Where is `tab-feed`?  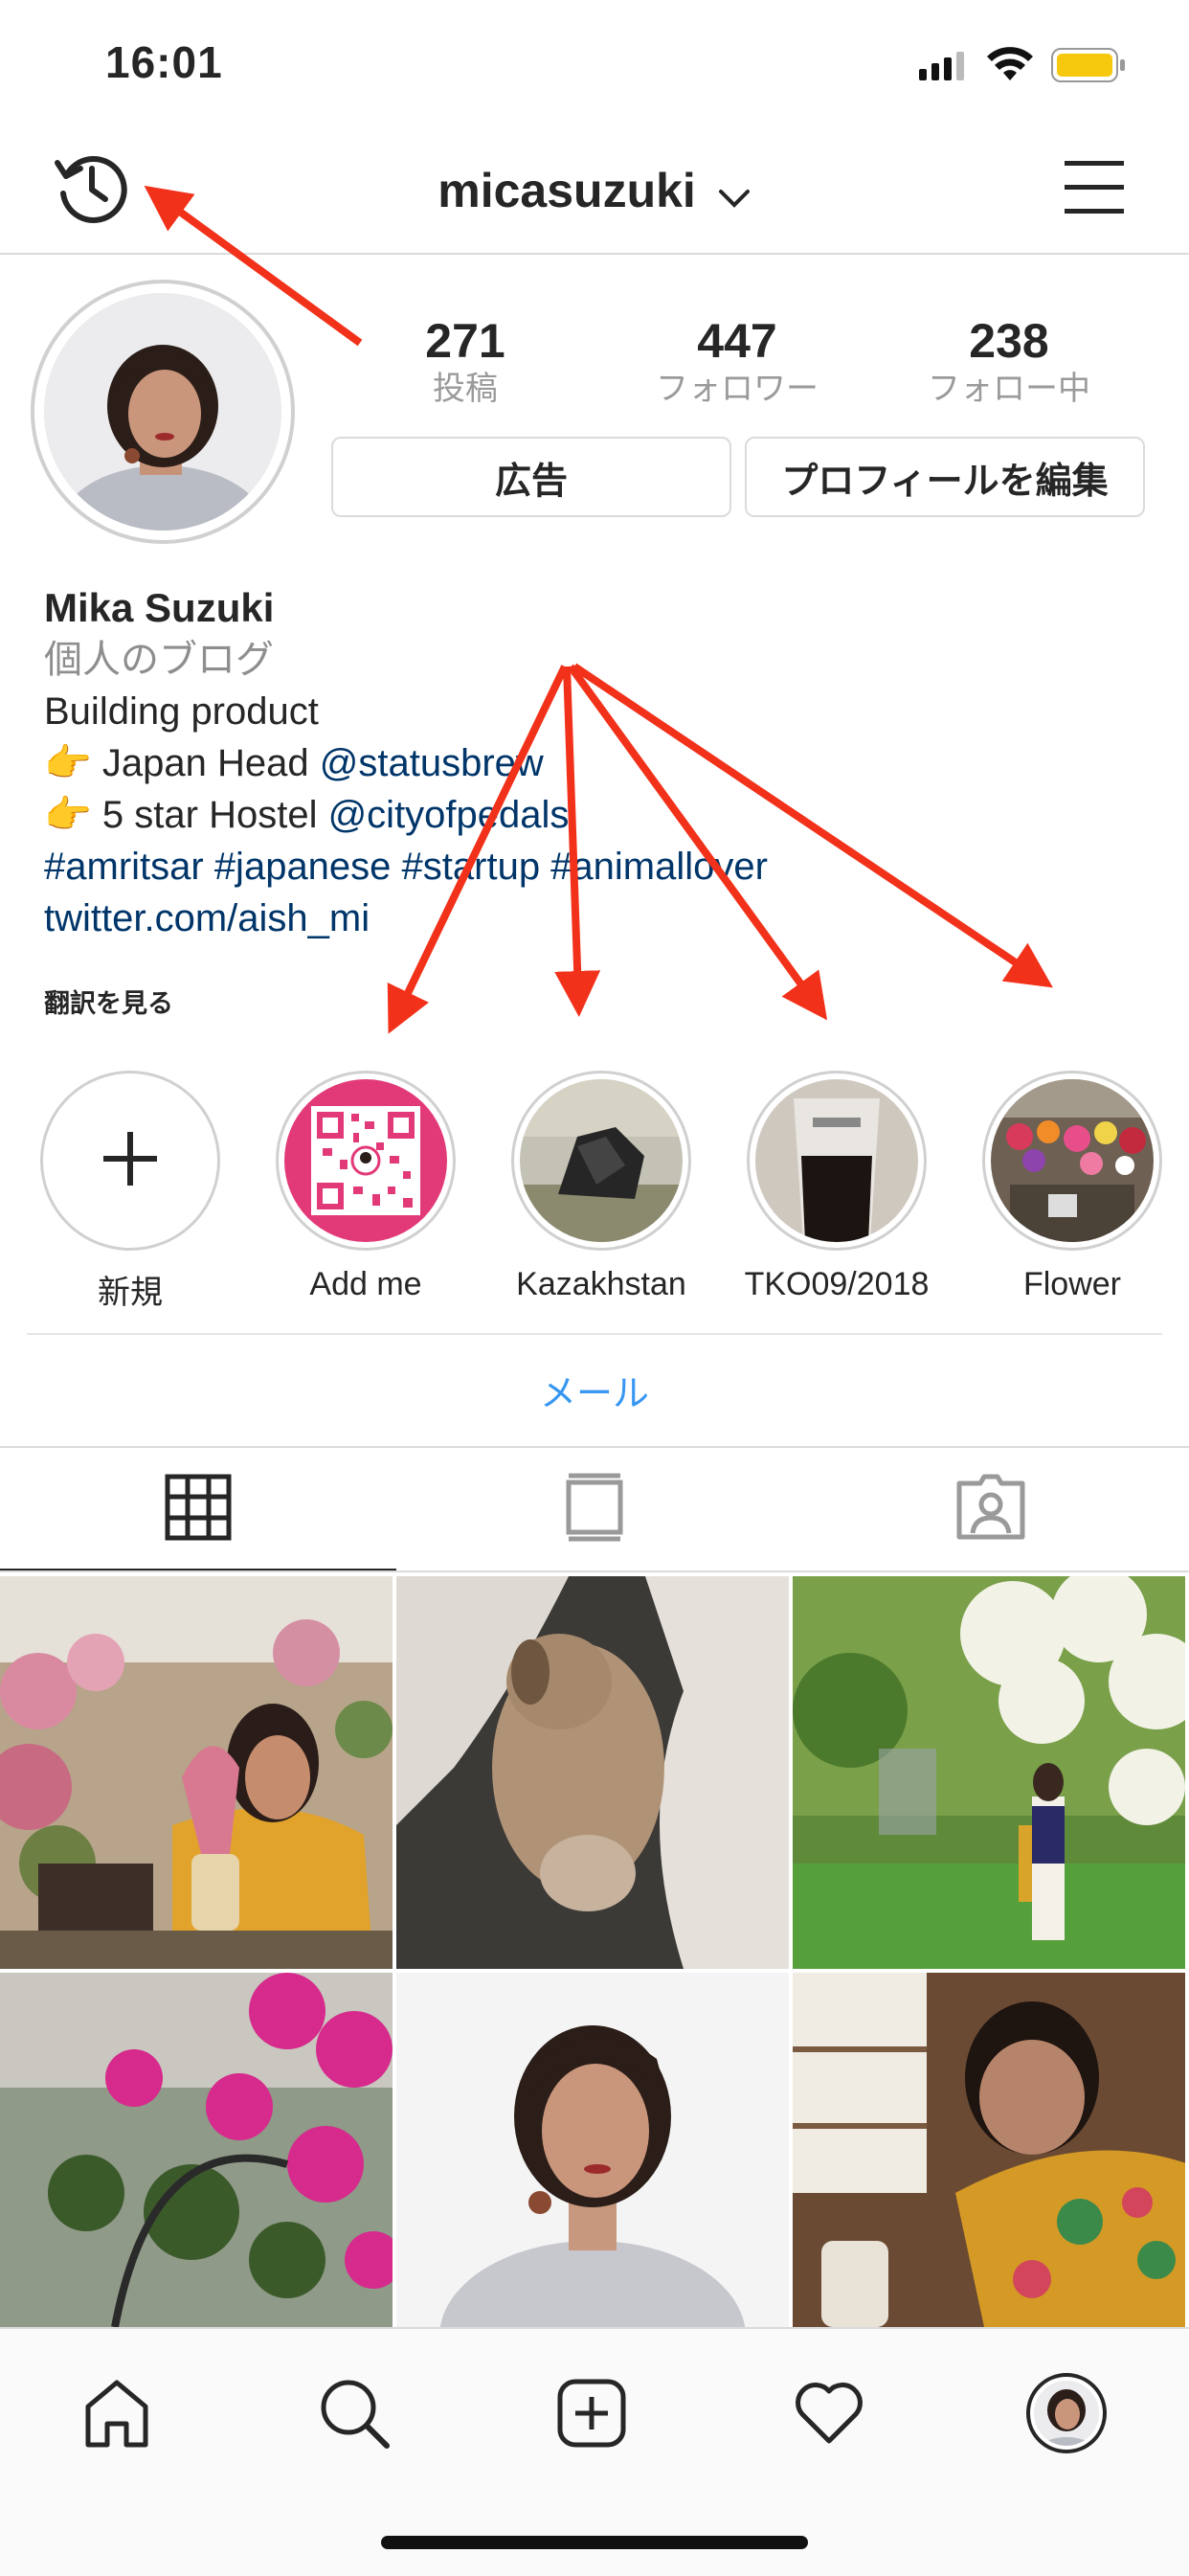
tab-feed is located at coordinates (594, 1509).